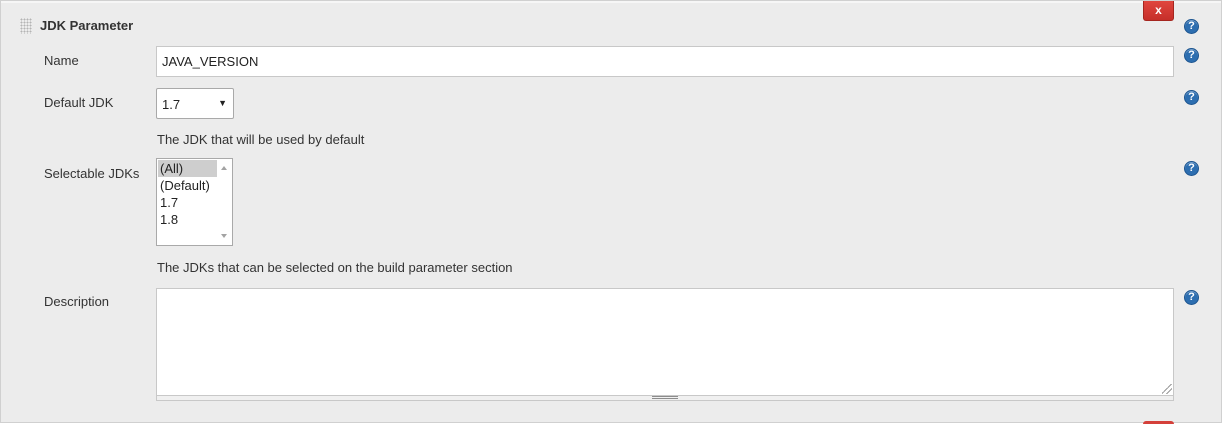  Describe the element at coordinates (79, 102) in the screenshot. I see `default-jdk-label: Default JDK` at that location.